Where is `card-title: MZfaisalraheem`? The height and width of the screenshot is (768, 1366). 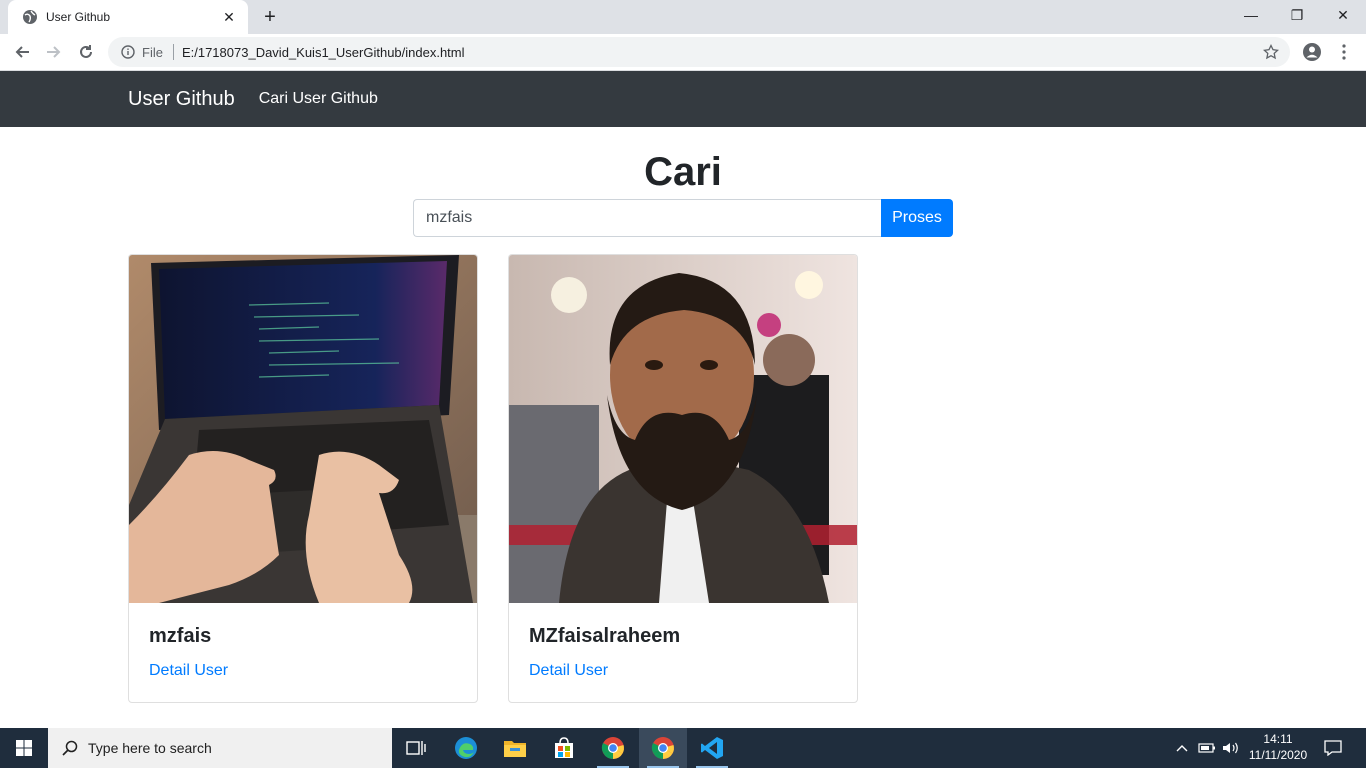
card-title: MZfaisalraheem is located at coordinates (605, 636).